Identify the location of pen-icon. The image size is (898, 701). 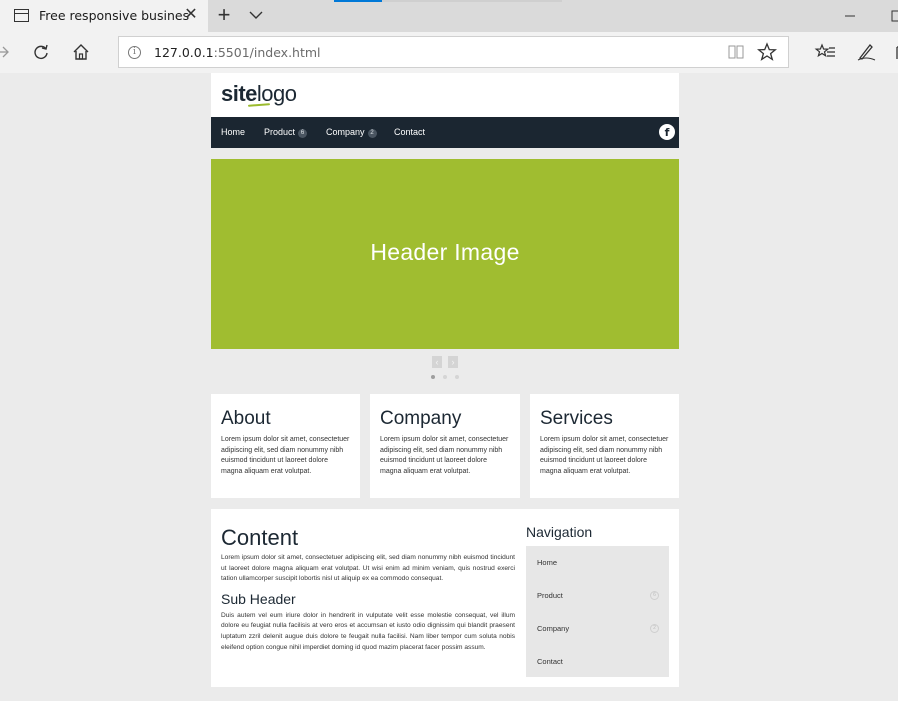
(866, 52).